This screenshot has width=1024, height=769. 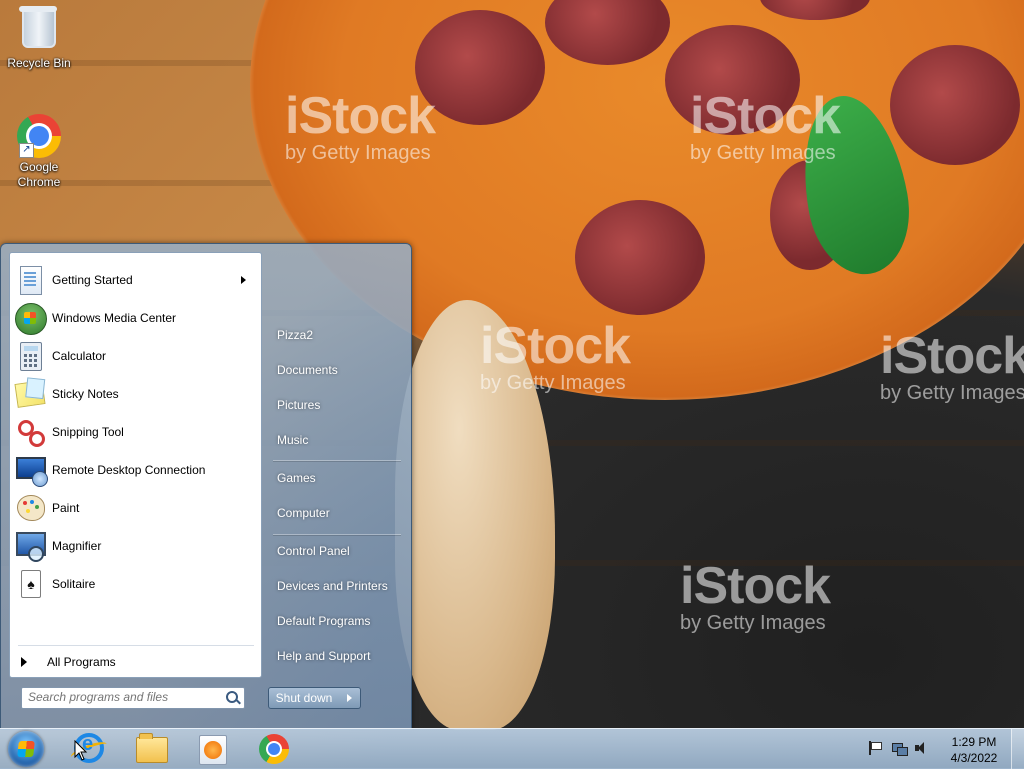 What do you see at coordinates (114, 318) in the screenshot?
I see `program-label: Windows Media Center` at bounding box center [114, 318].